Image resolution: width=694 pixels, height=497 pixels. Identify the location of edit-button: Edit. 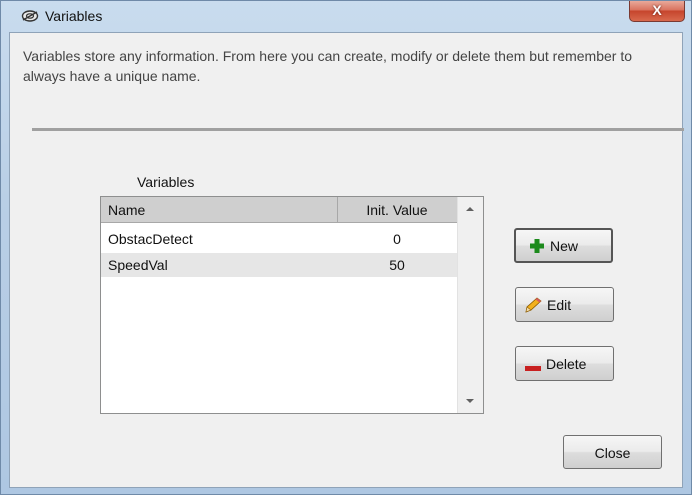
(564, 304).